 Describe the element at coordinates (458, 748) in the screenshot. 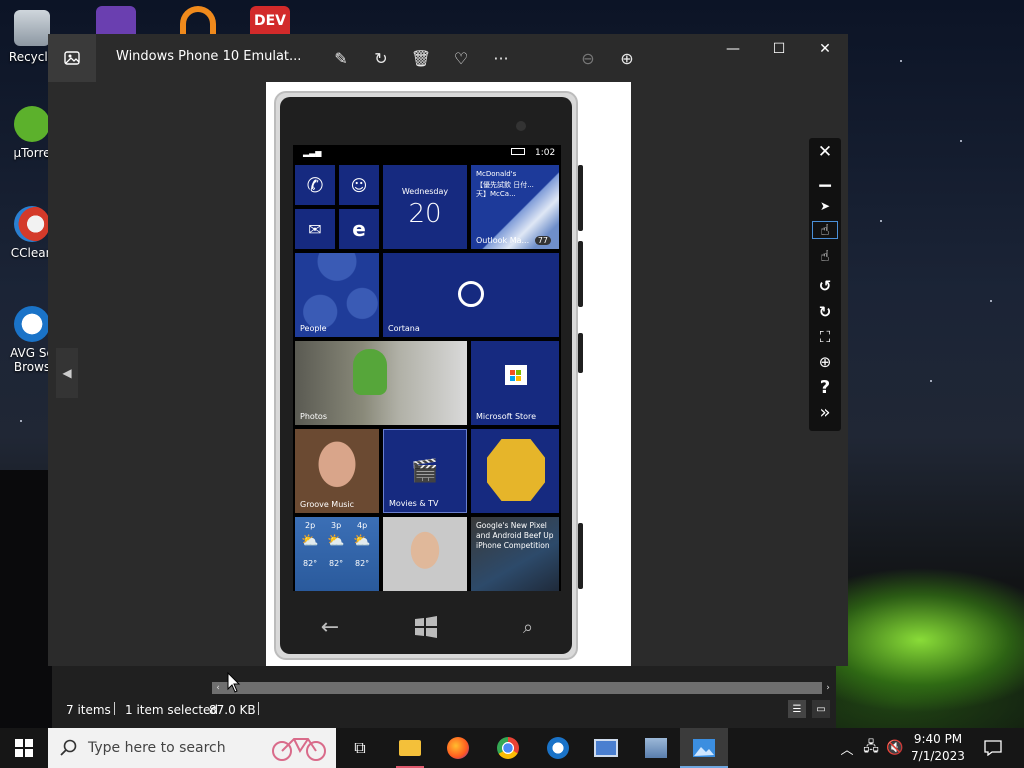

I see `taskbar-firefox` at that location.